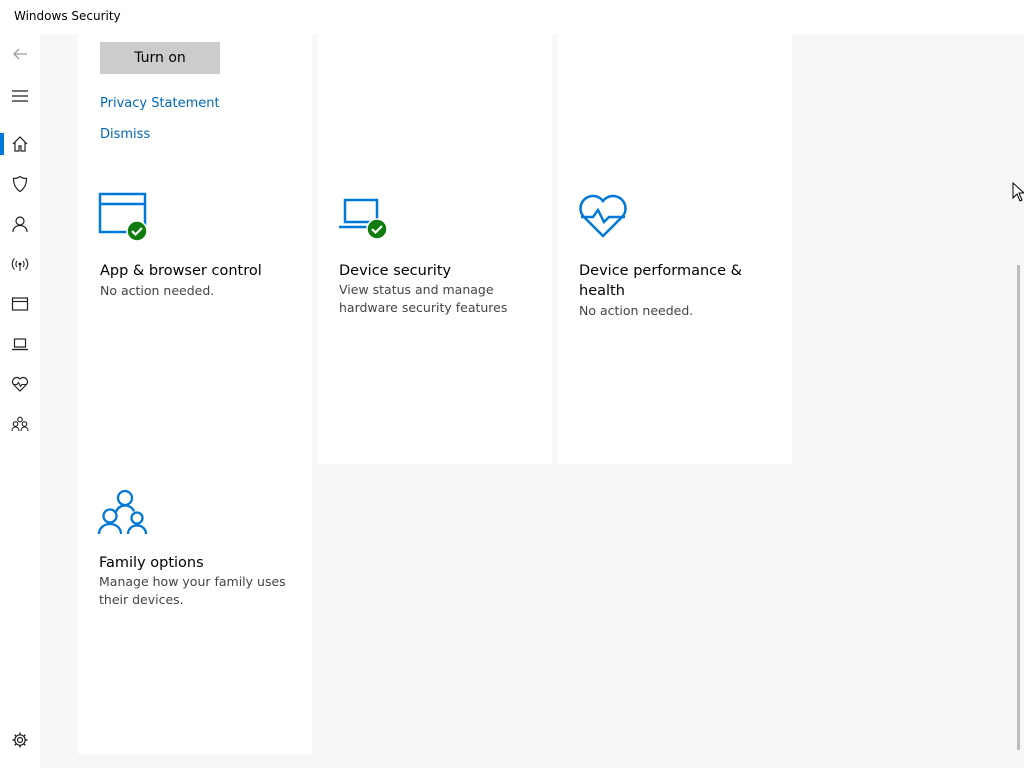  I want to click on app-window-icon, so click(20, 304).